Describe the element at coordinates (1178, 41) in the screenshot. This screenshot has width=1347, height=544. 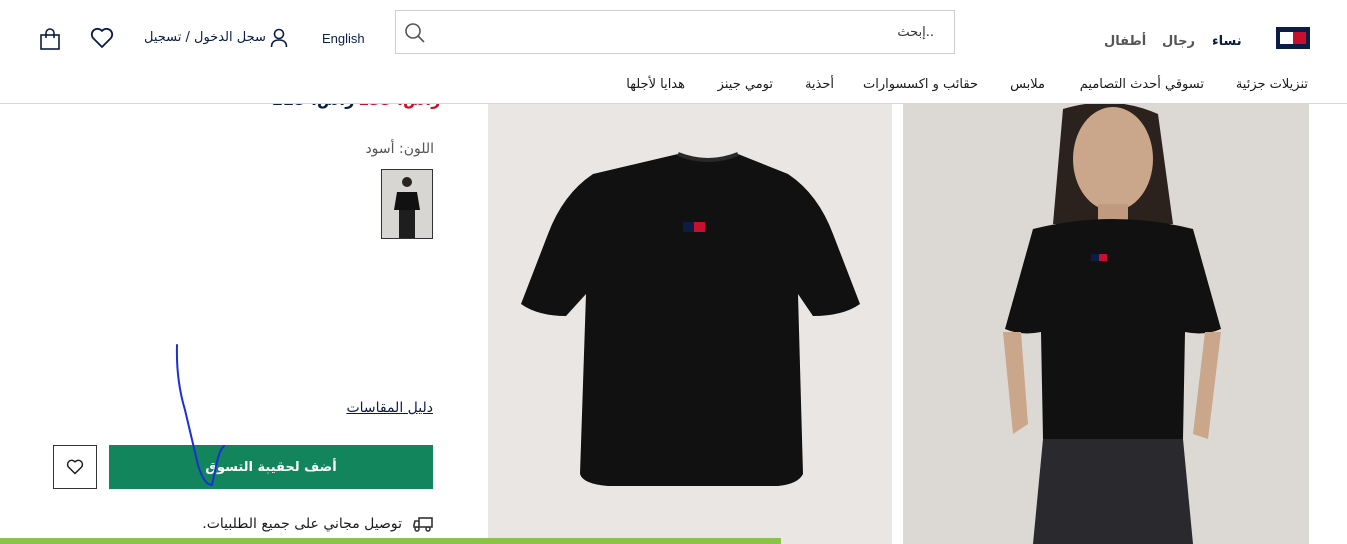
I see `tab-men: رجال` at that location.